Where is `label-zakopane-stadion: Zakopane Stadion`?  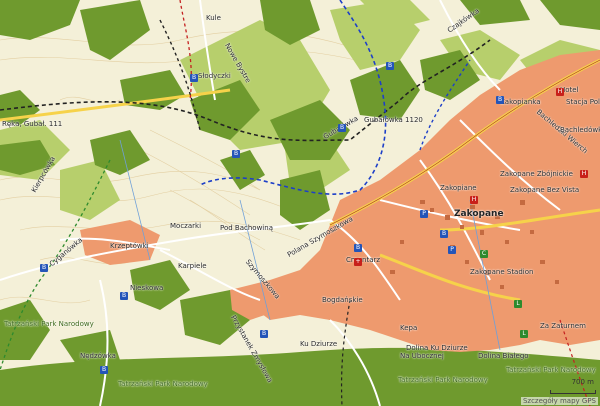 label-zakopane-stadion: Zakopane Stadion is located at coordinates (502, 272).